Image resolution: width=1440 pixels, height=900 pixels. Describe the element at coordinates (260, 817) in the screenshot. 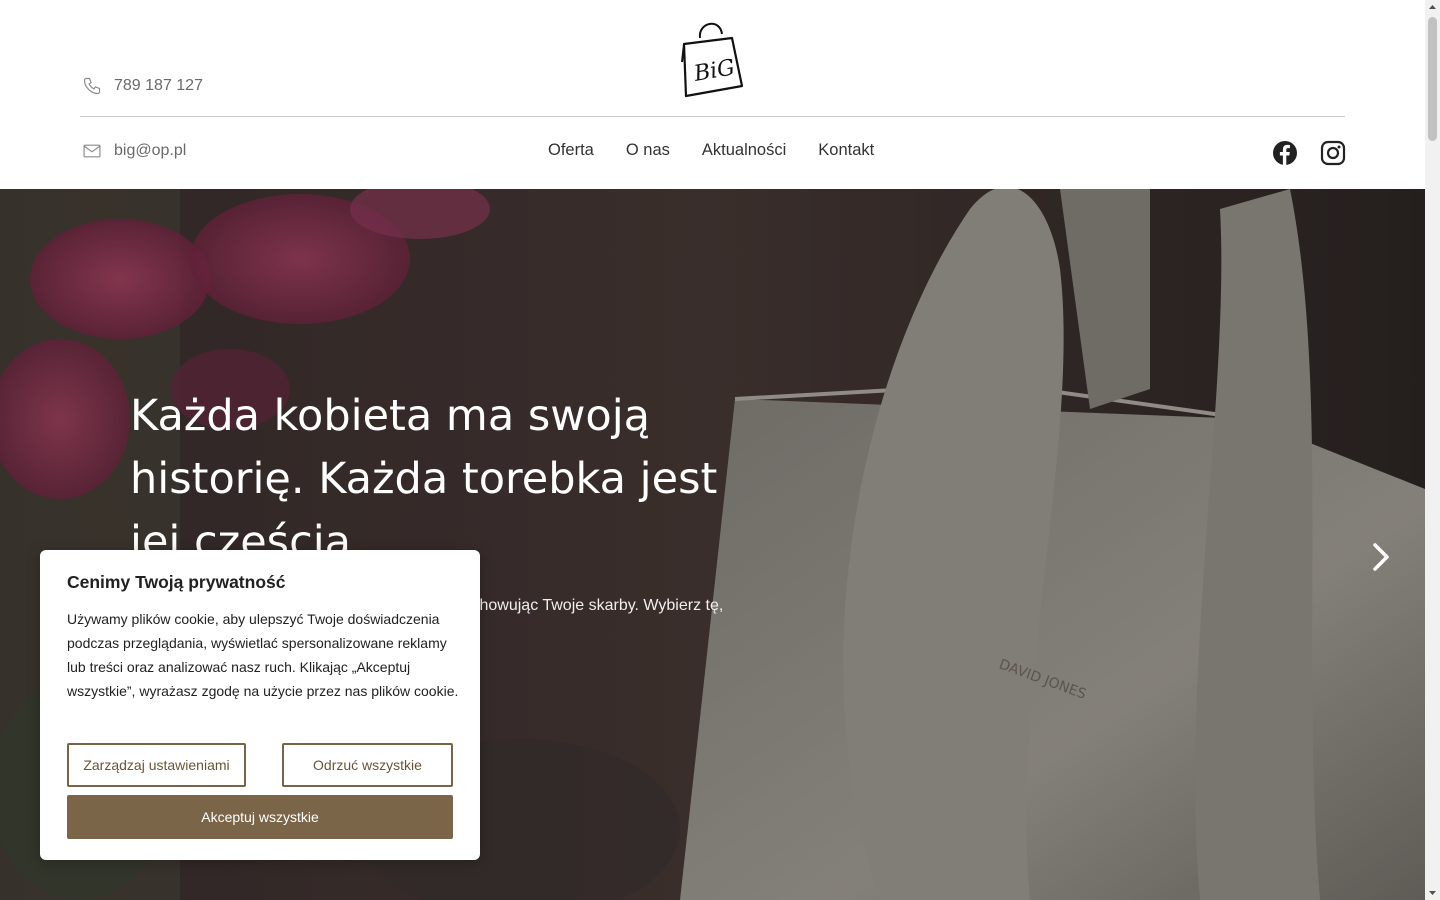

I see `accept-all-button: Akceptuj wszystkie` at that location.